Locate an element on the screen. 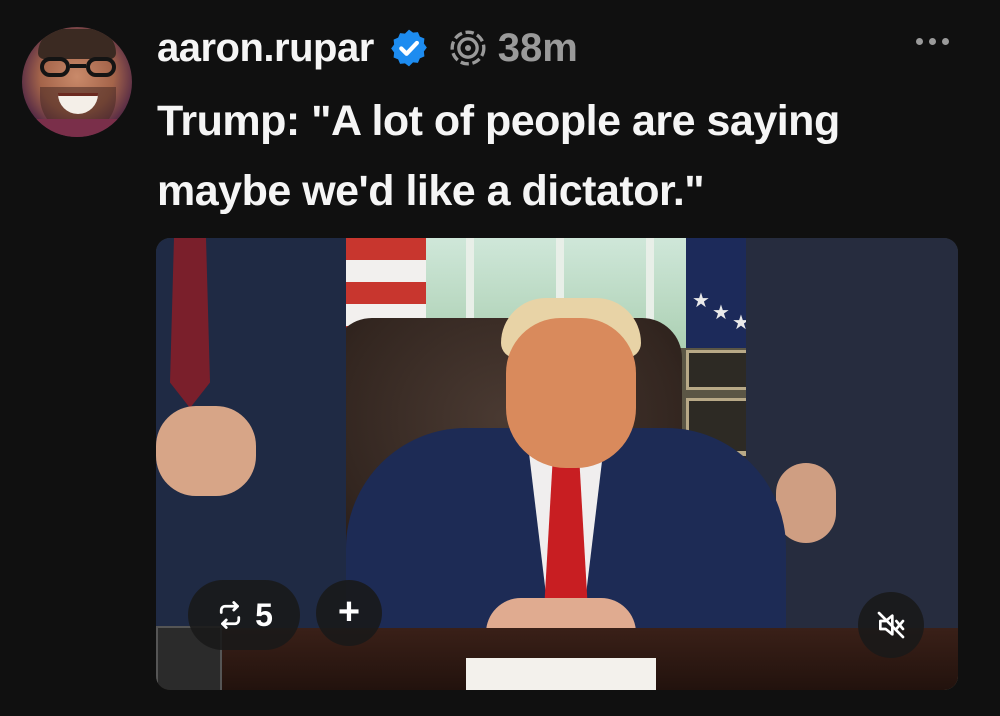 The width and height of the screenshot is (1000, 716). post-timestamp: 38m is located at coordinates (537, 47).